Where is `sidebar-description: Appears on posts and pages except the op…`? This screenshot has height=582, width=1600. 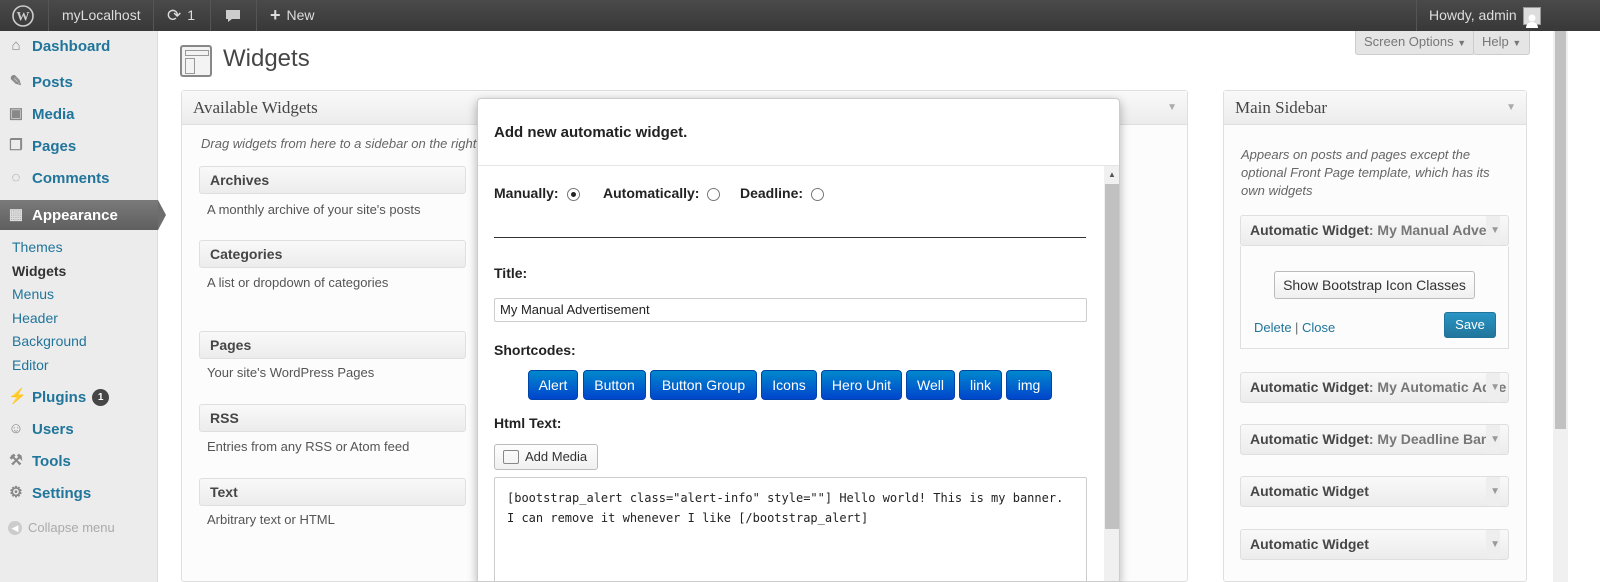 sidebar-description: Appears on posts and pages except the op… is located at coordinates (1365, 172).